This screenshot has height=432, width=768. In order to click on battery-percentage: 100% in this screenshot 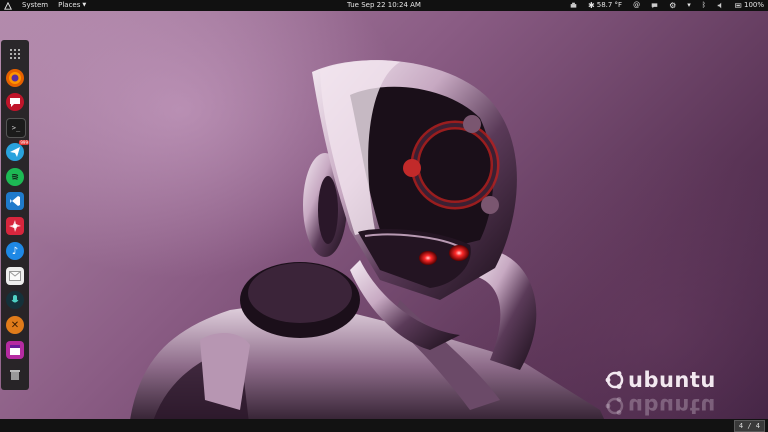, I will do `click(753, 5)`.